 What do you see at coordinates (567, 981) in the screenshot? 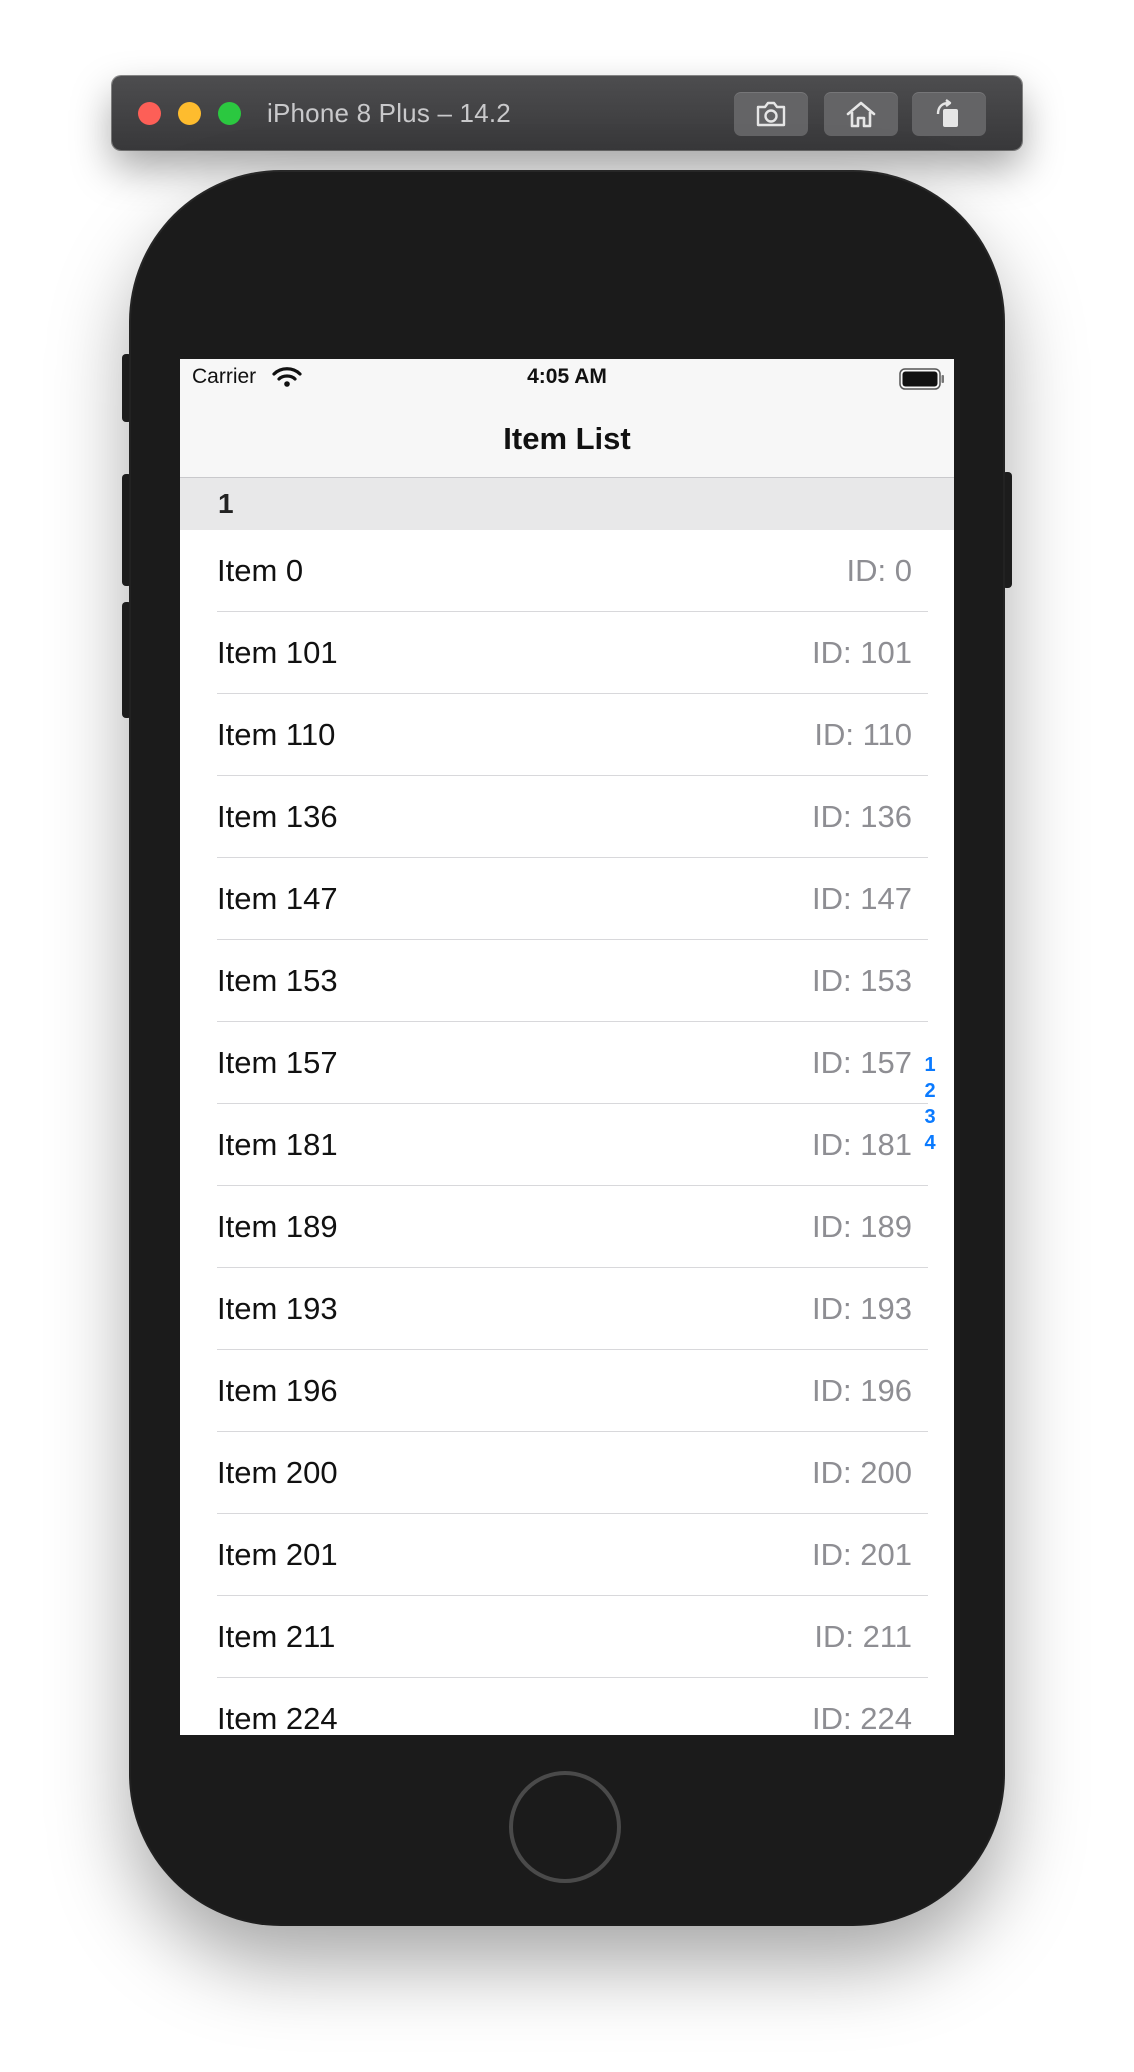
I see `list-item: Item 153 ID: 153` at bounding box center [567, 981].